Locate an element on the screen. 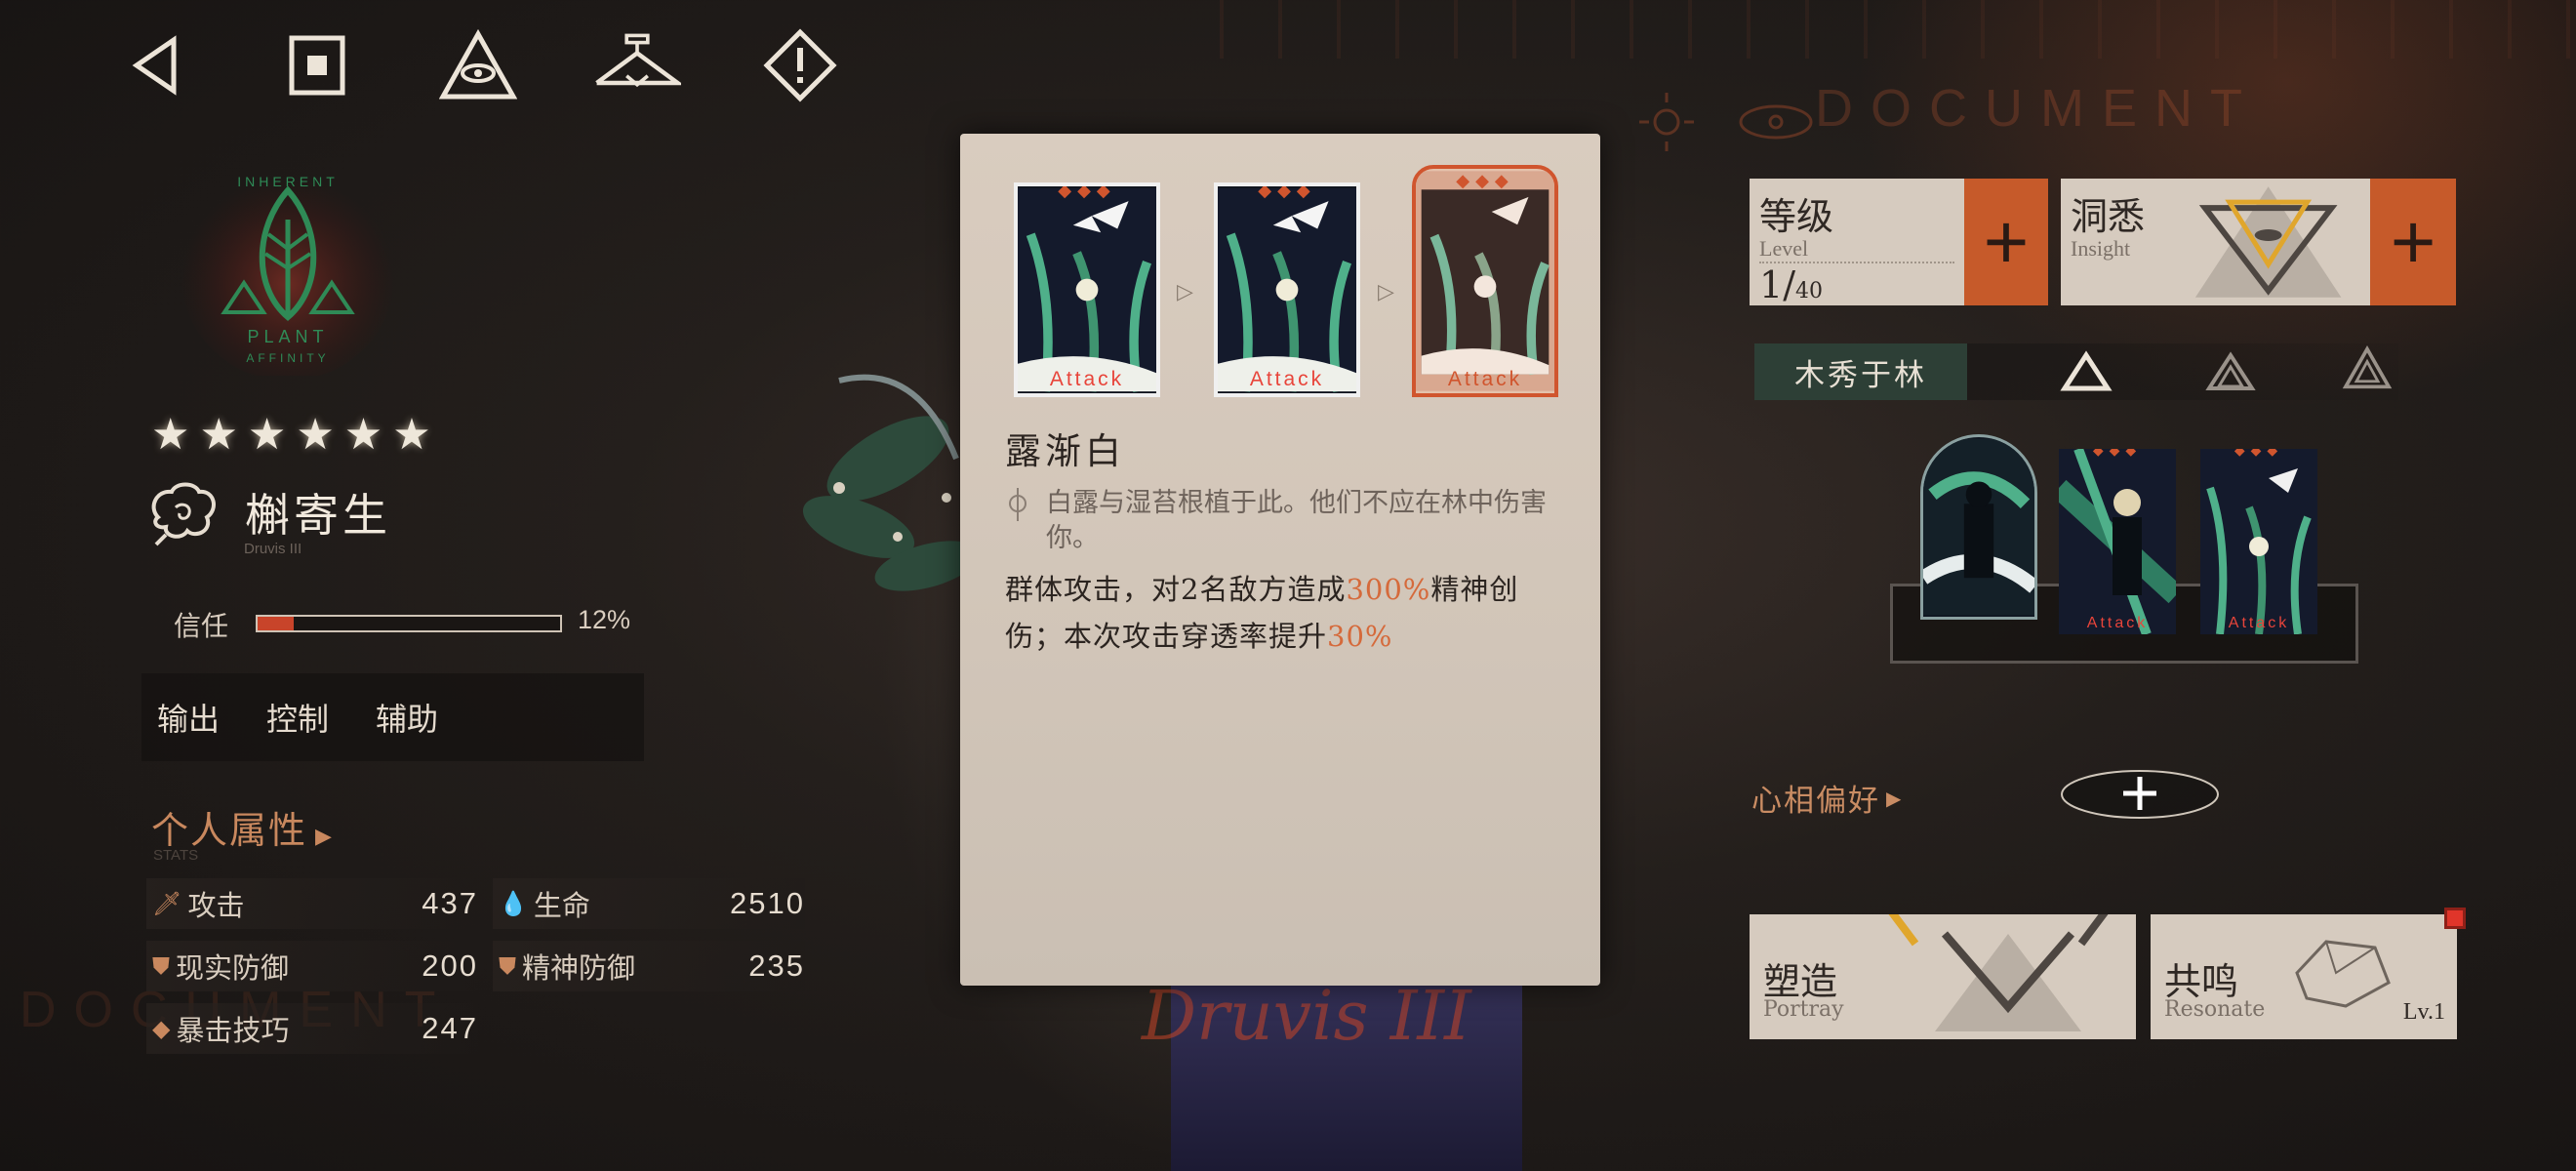 The height and width of the screenshot is (1171, 2576). skill-card-tier-3-selected: ◆◆◆ Attack is located at coordinates (1485, 281).